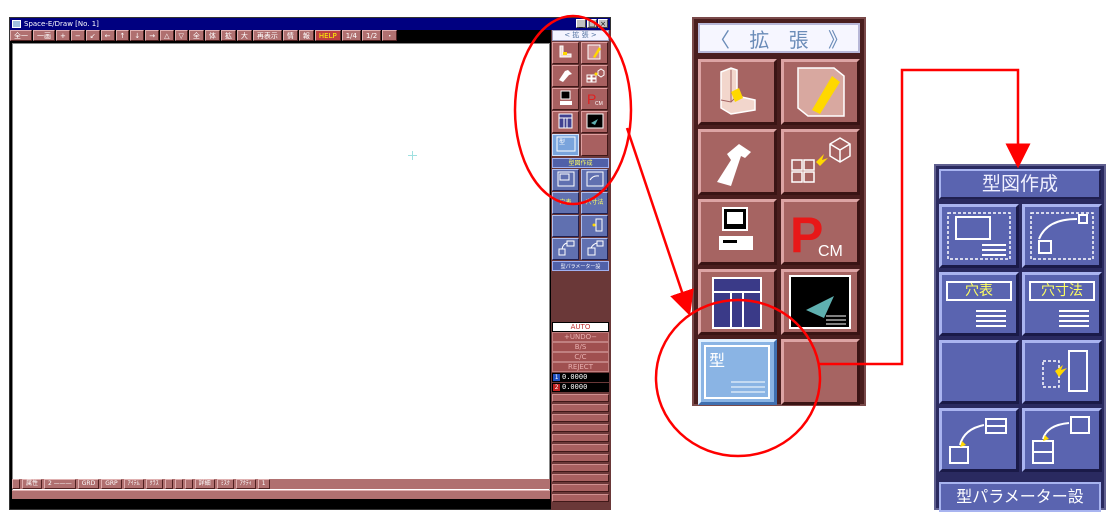 Image resolution: width=1113 pixels, height=512 pixels. Describe the element at coordinates (779, 38) in the screenshot. I see `extension-panel-header: 〈 拡 張 》` at that location.